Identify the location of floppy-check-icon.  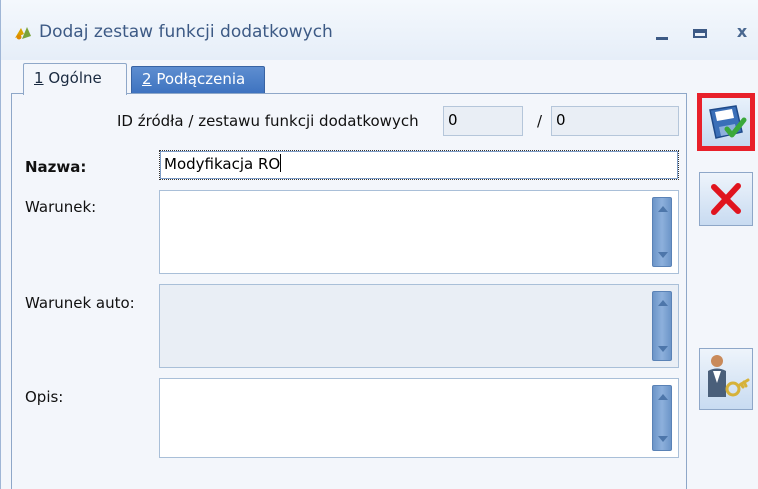
(728, 122).